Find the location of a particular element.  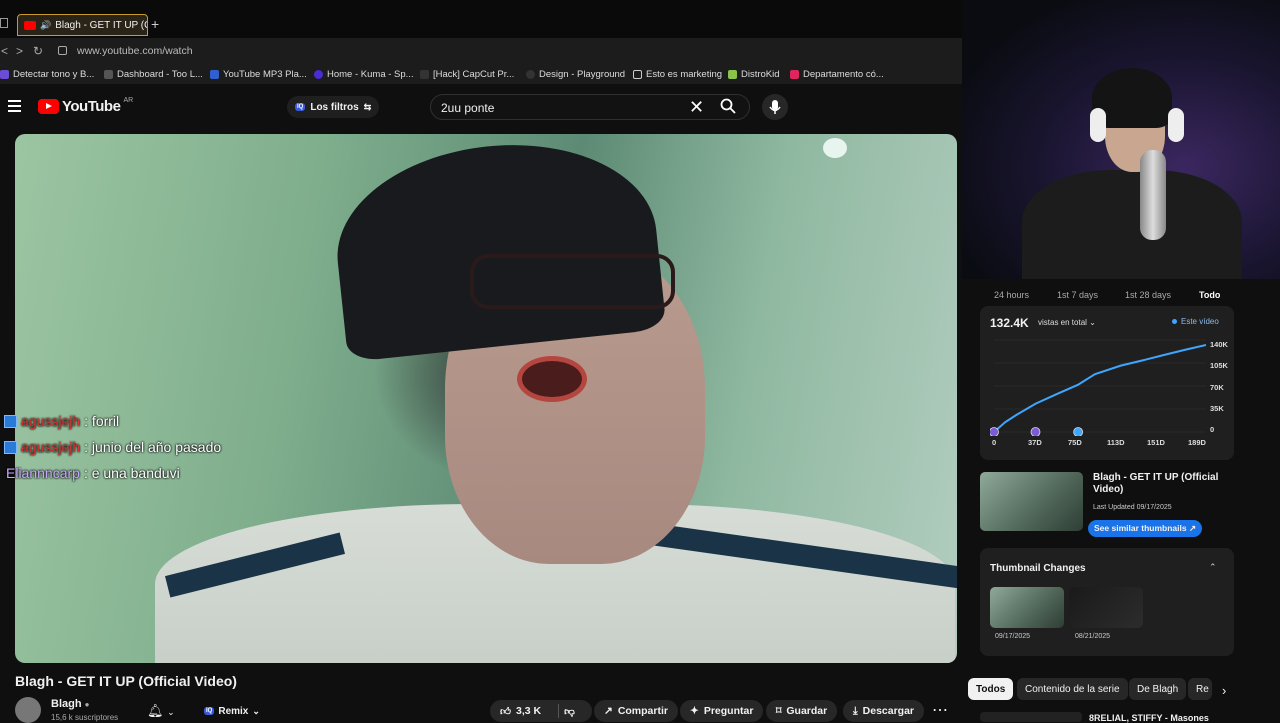

ask-button: ✦ Preguntar is located at coordinates (722, 711).